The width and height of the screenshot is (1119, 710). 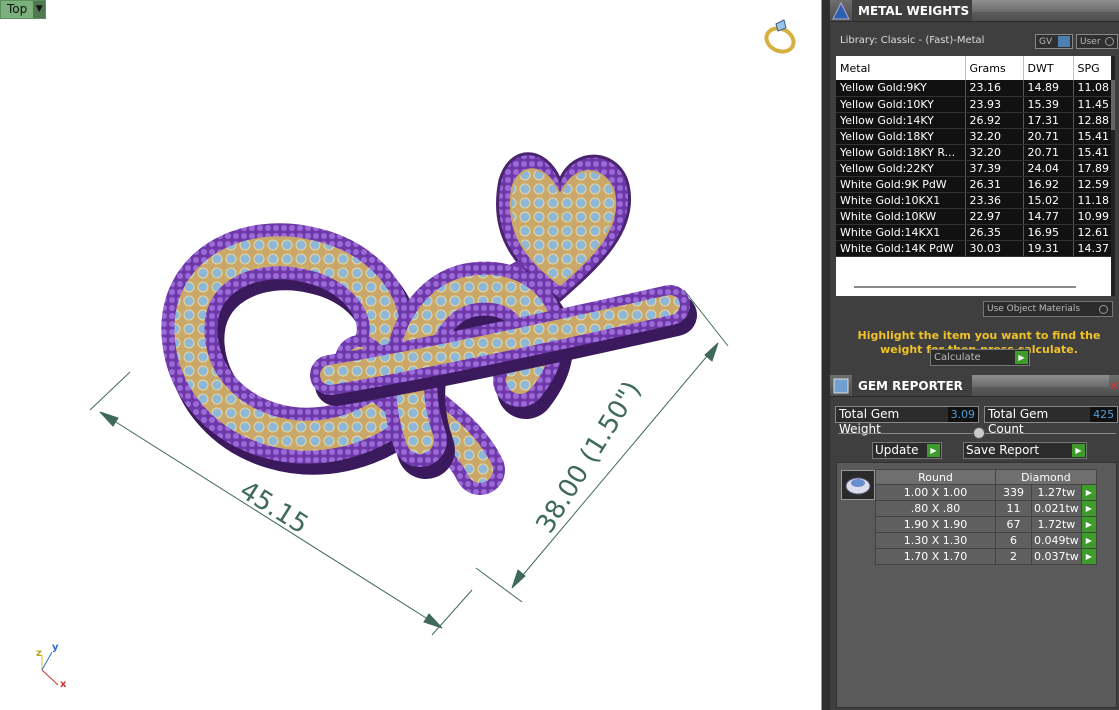 I want to click on table-row: Yellow Gold:9KY 23.16 14.89 11.08, so click(x=975, y=88).